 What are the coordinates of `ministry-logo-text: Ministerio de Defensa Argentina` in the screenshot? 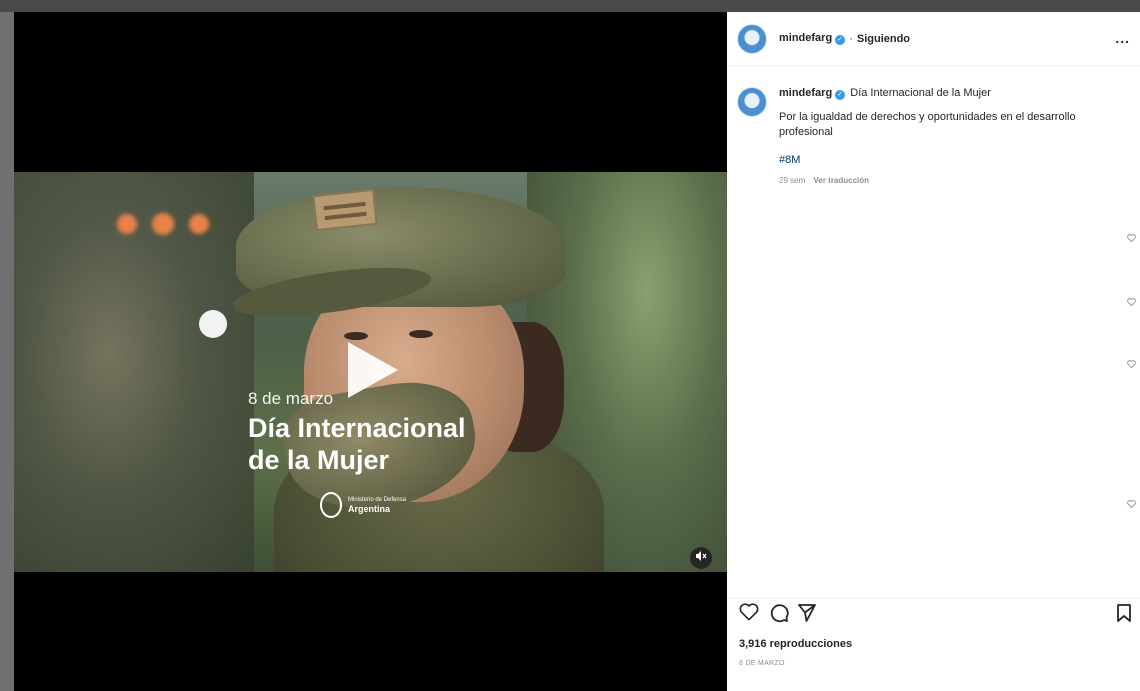 It's located at (377, 505).